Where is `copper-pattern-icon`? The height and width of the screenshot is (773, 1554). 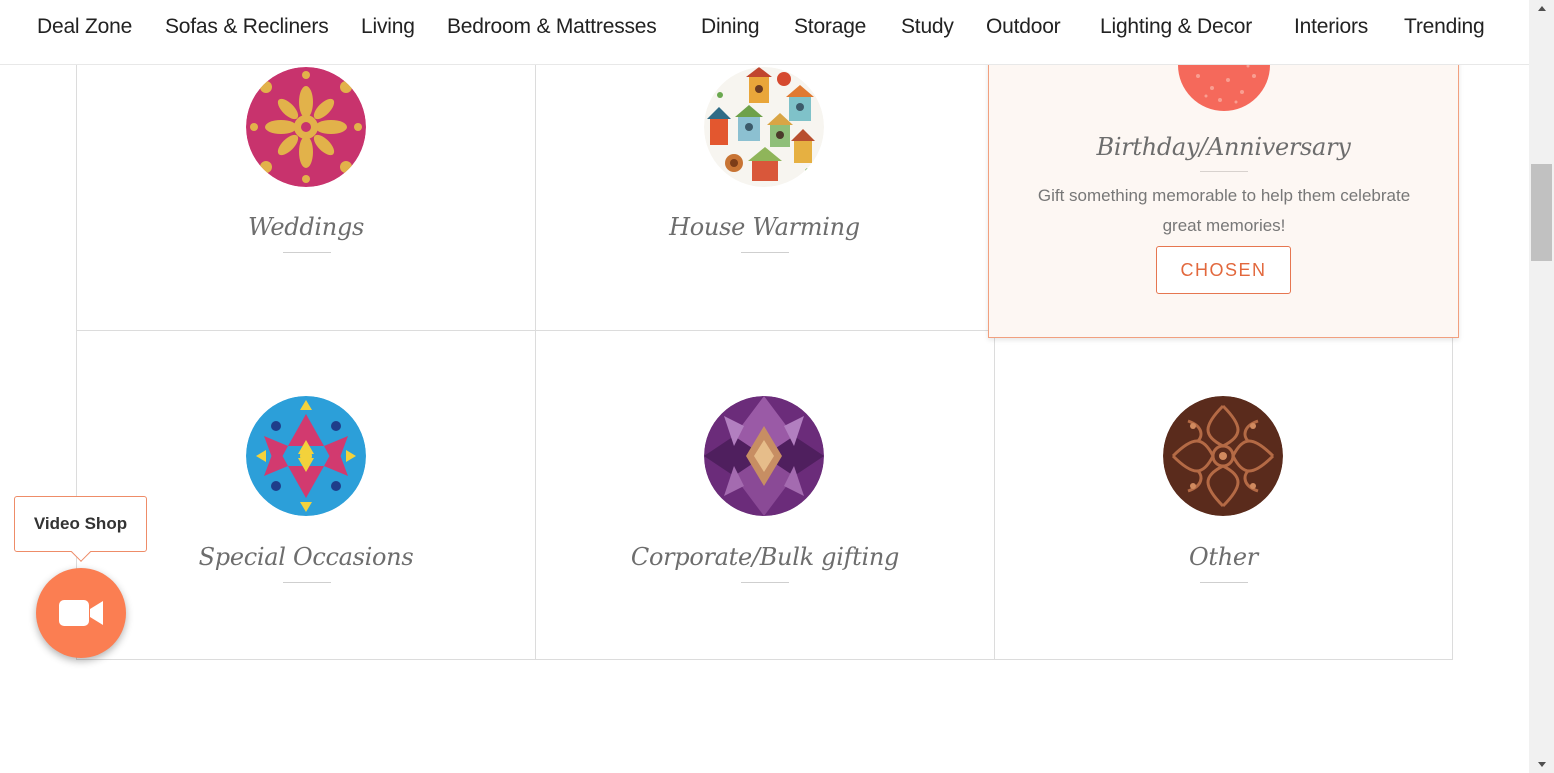 copper-pattern-icon is located at coordinates (1223, 456).